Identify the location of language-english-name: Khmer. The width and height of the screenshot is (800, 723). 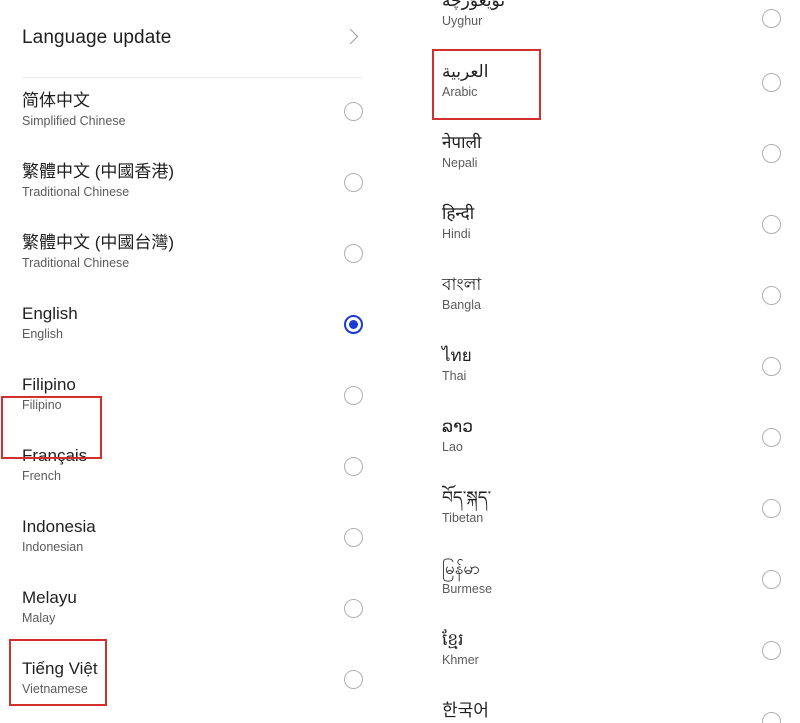
(460, 660).